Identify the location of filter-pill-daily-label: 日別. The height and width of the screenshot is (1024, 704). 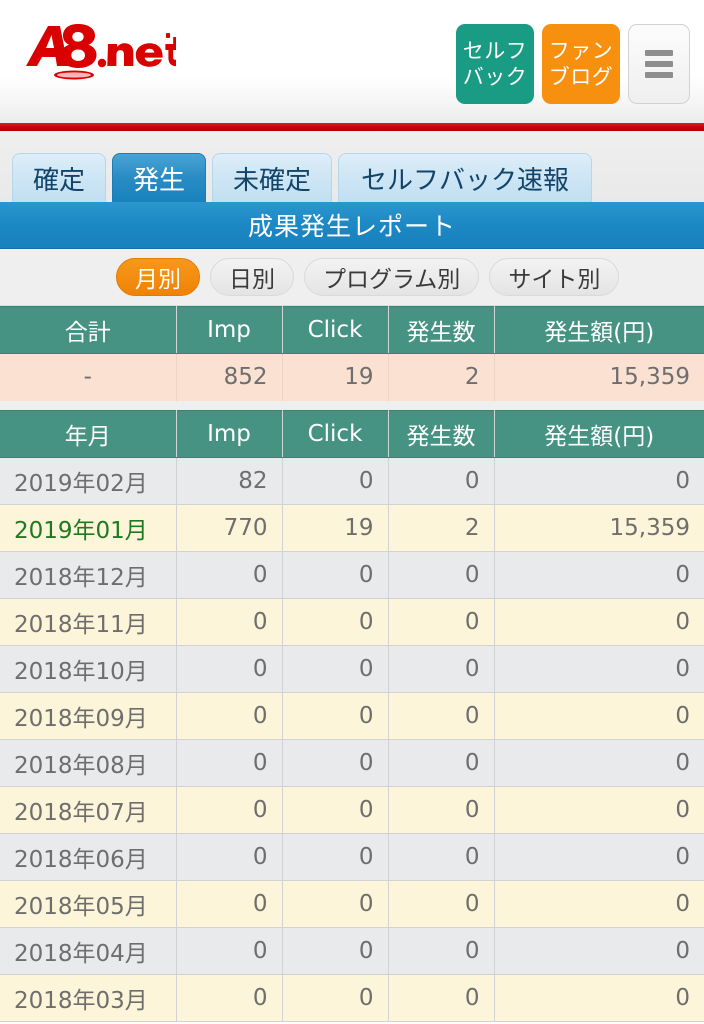
(252, 280).